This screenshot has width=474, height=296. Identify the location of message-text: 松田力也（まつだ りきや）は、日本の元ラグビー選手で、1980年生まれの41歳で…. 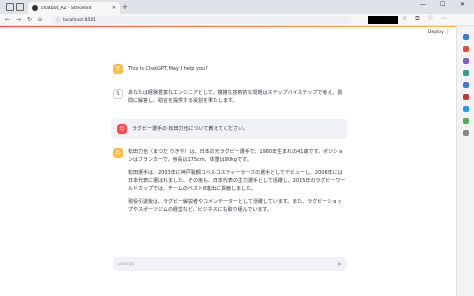
(237, 183).